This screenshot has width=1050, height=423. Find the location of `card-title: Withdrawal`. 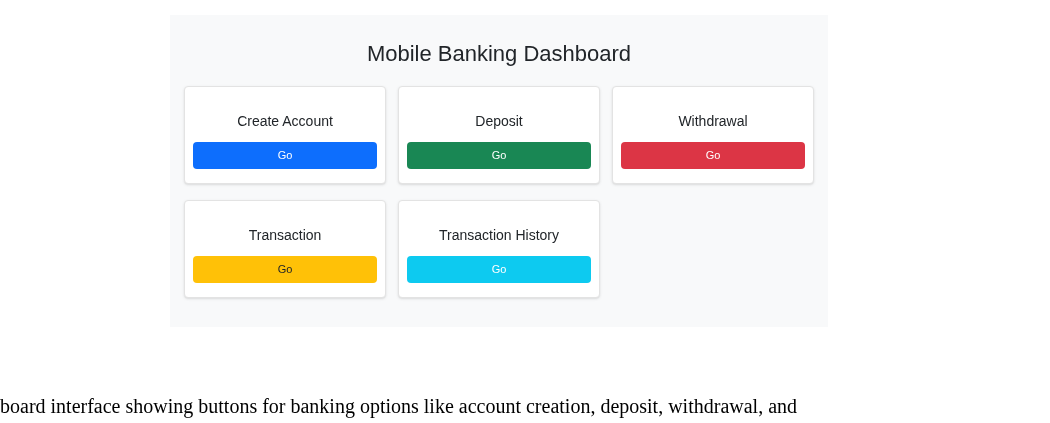

card-title: Withdrawal is located at coordinates (713, 121).